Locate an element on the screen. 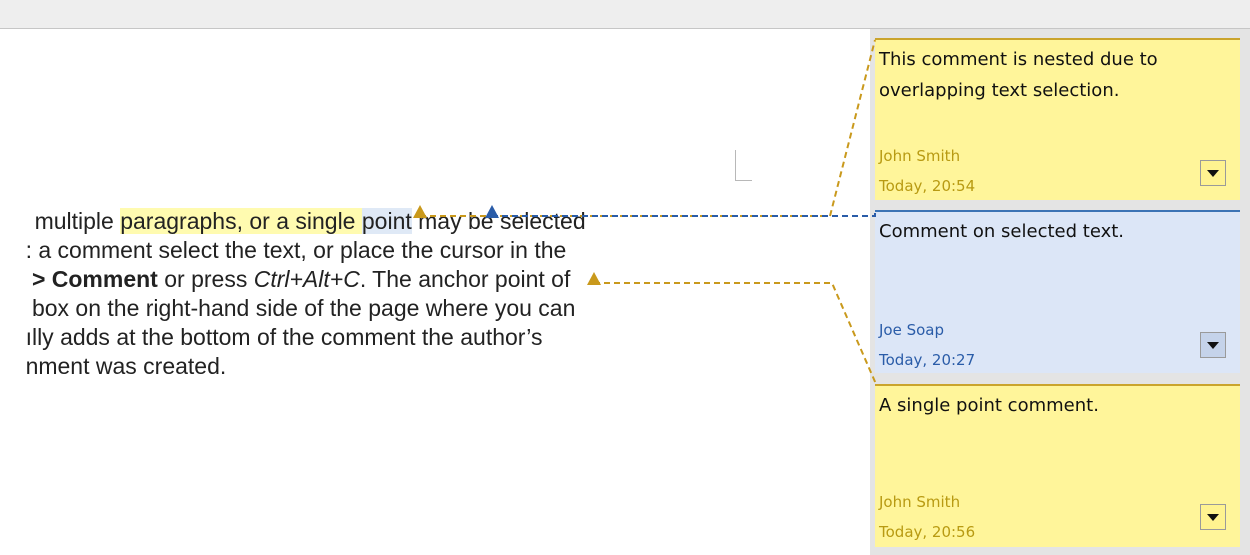 The height and width of the screenshot is (555, 1250). anchor-line-selected is located at coordinates (684, 214).